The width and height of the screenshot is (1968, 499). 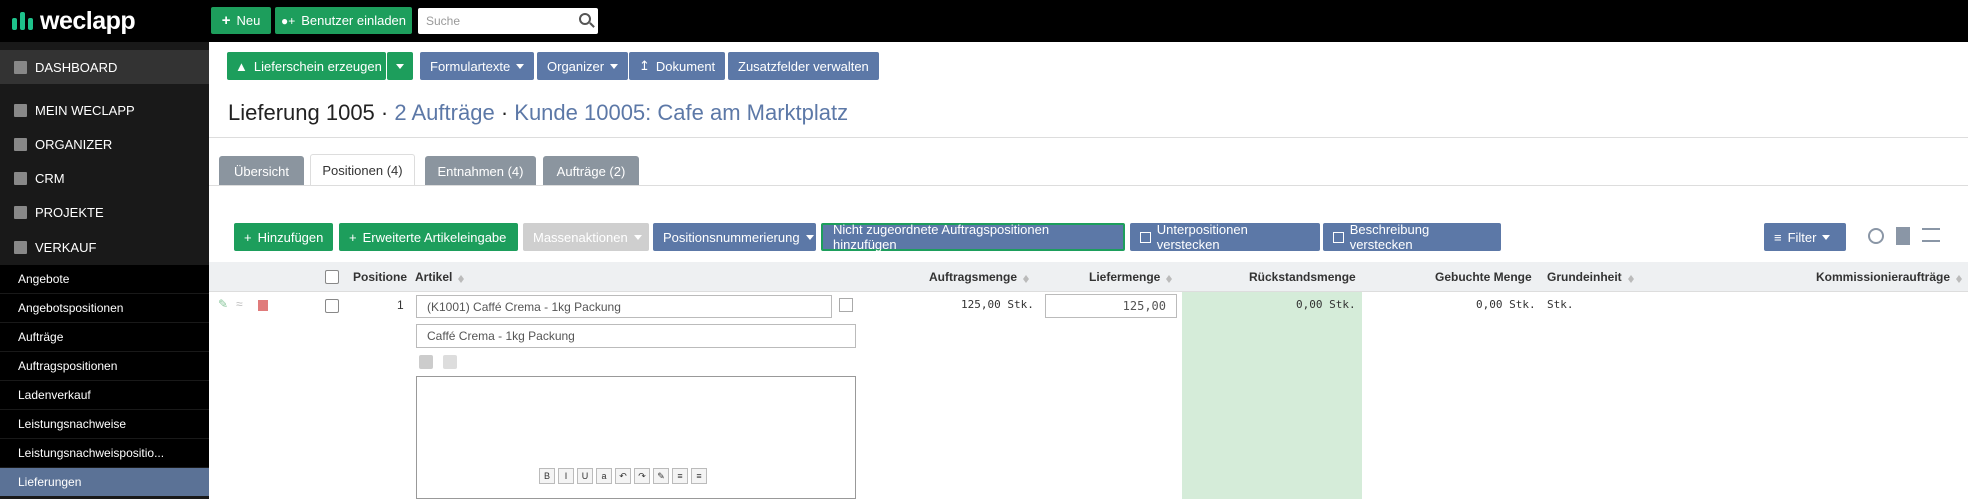 I want to click on eraser-icon: ✎, so click(x=661, y=476).